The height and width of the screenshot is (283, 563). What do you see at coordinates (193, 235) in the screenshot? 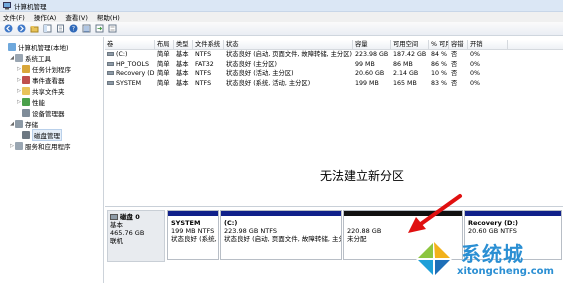
I see `partition-system: SYSTEM 199 MB NTFS 状态良好 (系统,` at bounding box center [193, 235].